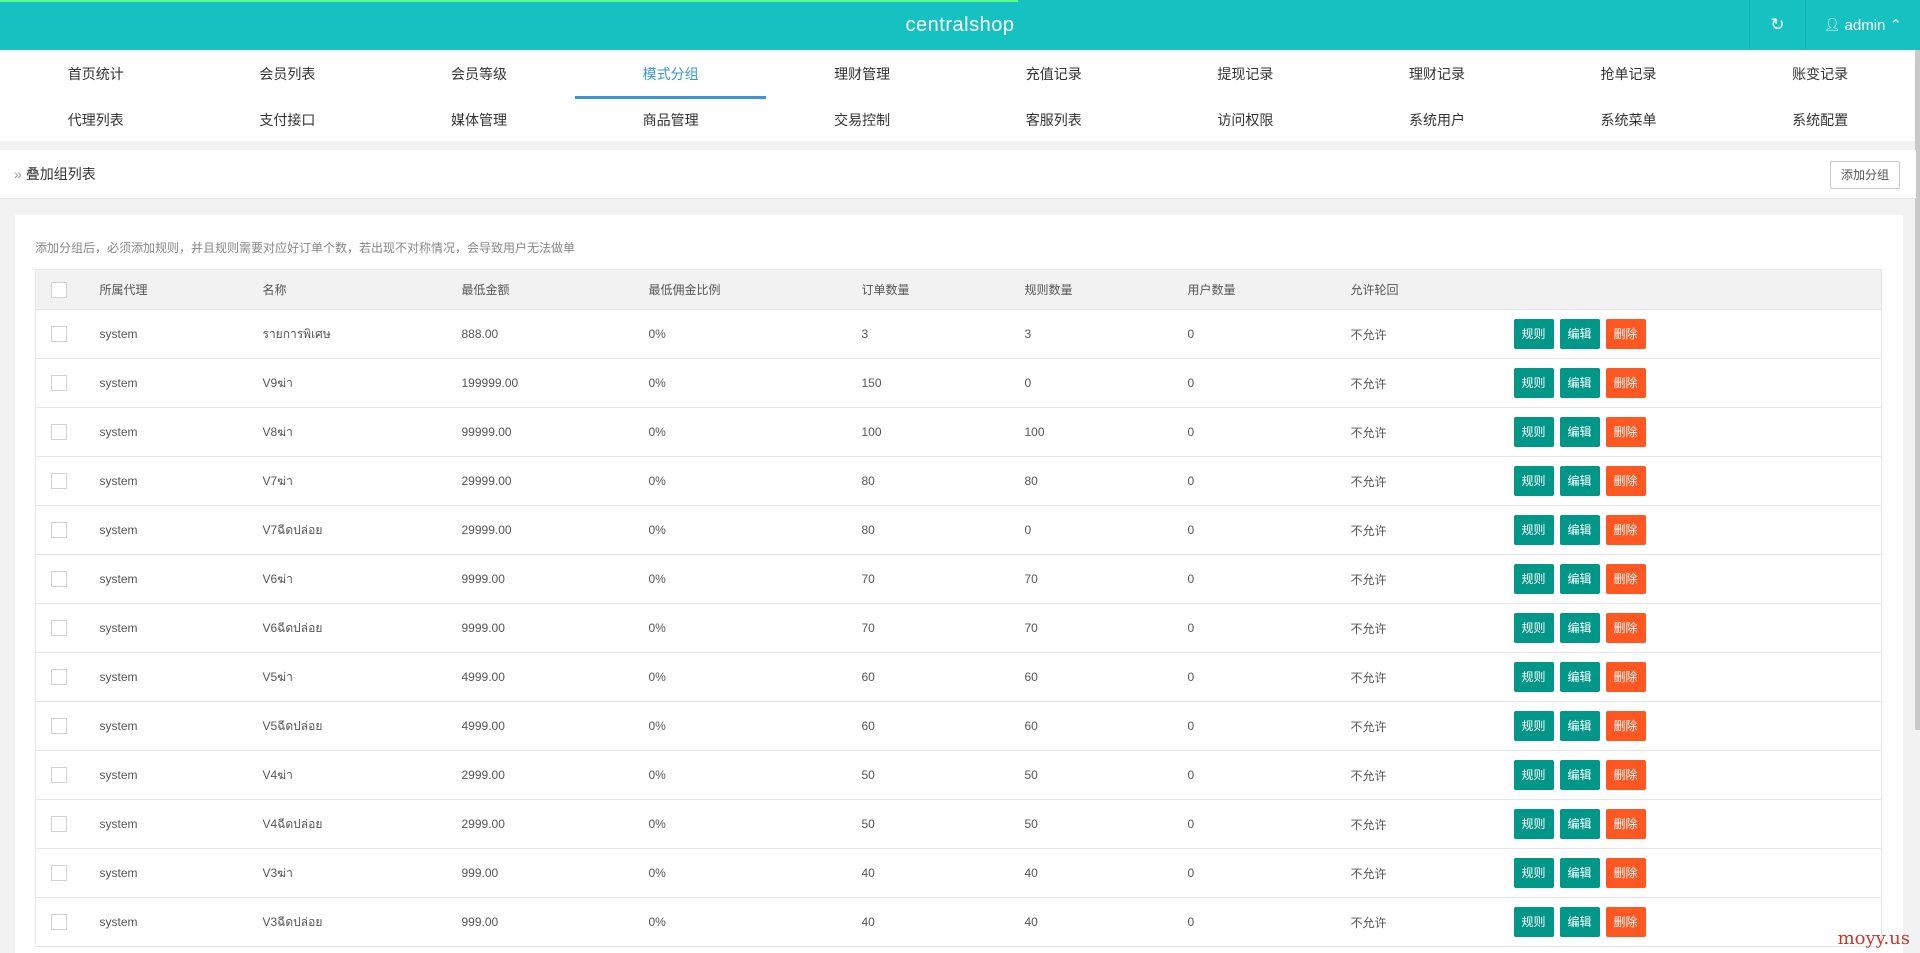  I want to click on cell-rule-count: 40, so click(1106, 922).